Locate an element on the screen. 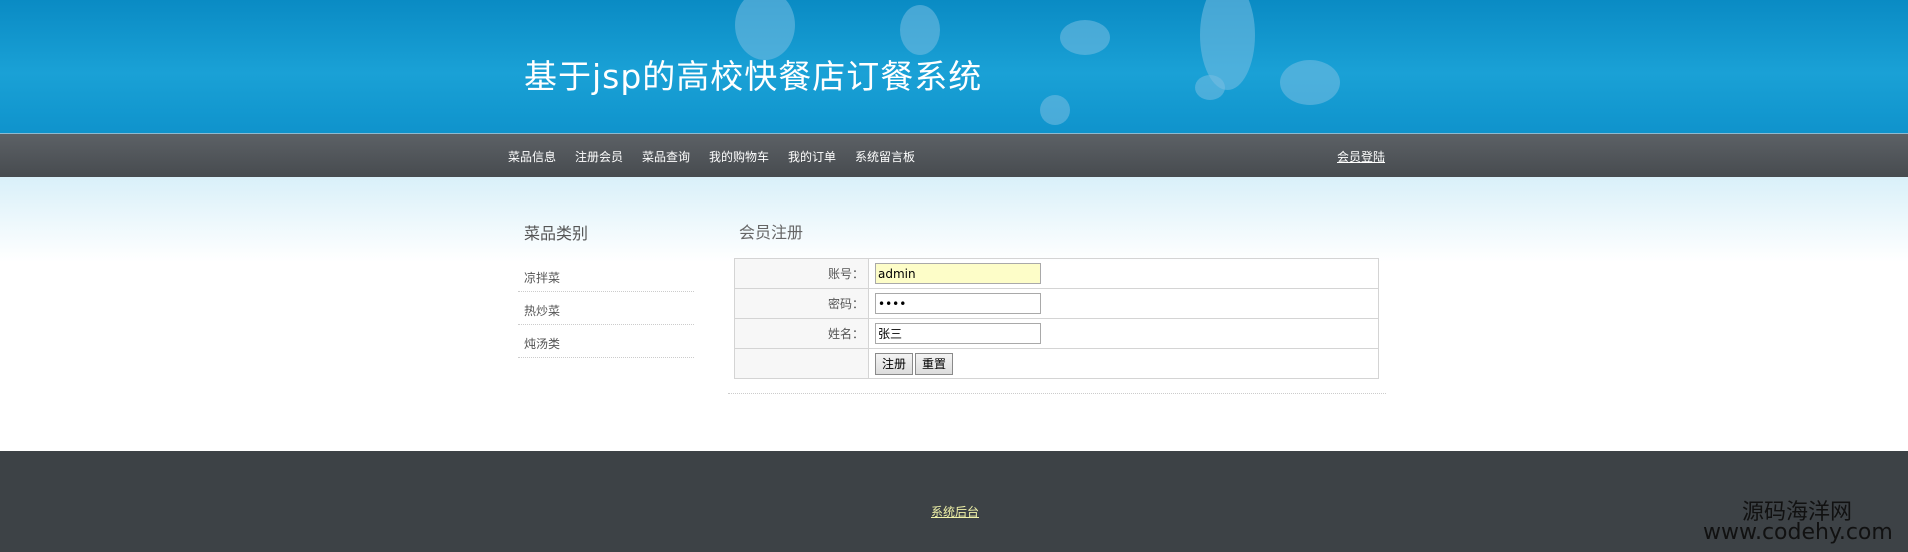 The width and height of the screenshot is (1908, 552). reset-button: 重置 is located at coordinates (934, 363).